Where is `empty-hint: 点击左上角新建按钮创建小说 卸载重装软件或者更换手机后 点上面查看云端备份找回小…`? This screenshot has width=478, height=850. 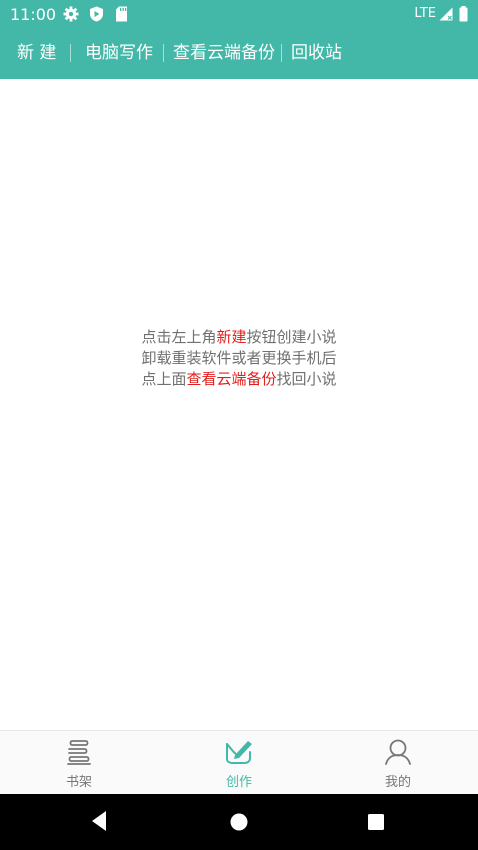 empty-hint: 点击左上角新建按钮创建小说 卸载重装软件或者更换手机后 点上面查看云端备份找回小… is located at coordinates (239, 358).